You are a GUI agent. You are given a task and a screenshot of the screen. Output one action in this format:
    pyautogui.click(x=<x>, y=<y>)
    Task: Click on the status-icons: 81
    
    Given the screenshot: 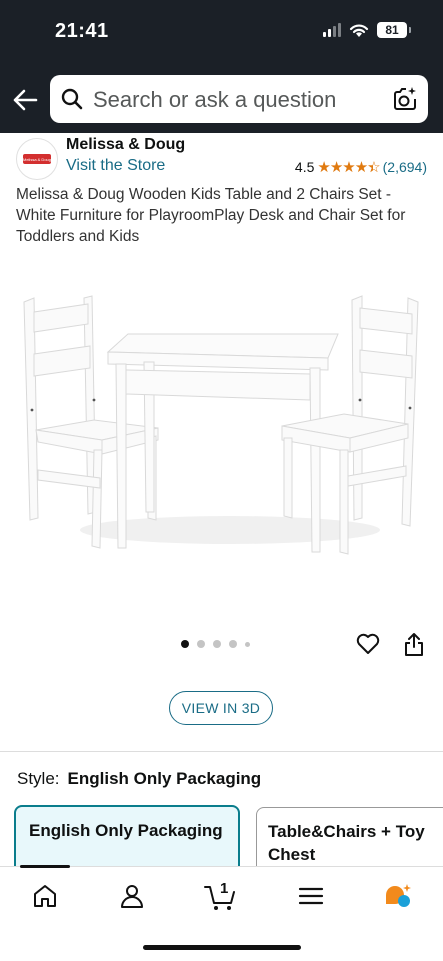 What is the action you would take?
    pyautogui.click(x=367, y=30)
    